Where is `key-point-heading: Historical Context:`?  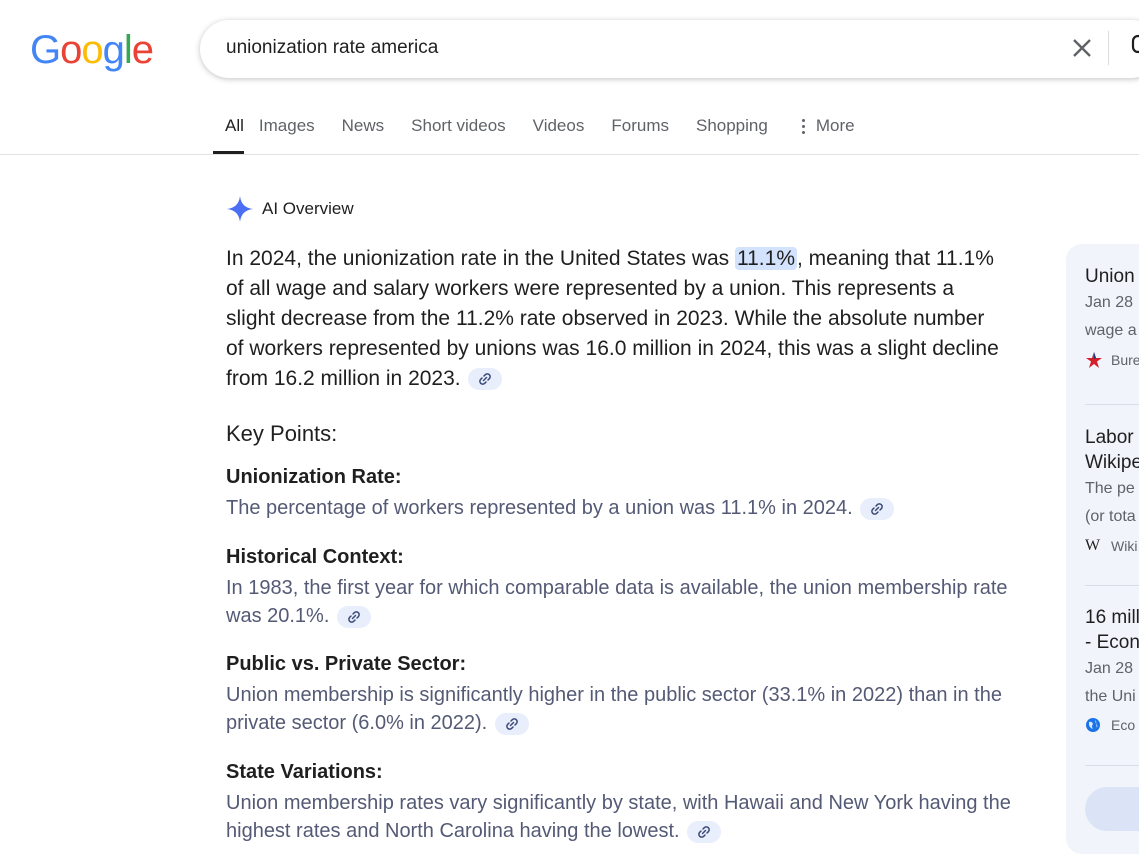
key-point-heading: Historical Context: is located at coordinates (315, 557).